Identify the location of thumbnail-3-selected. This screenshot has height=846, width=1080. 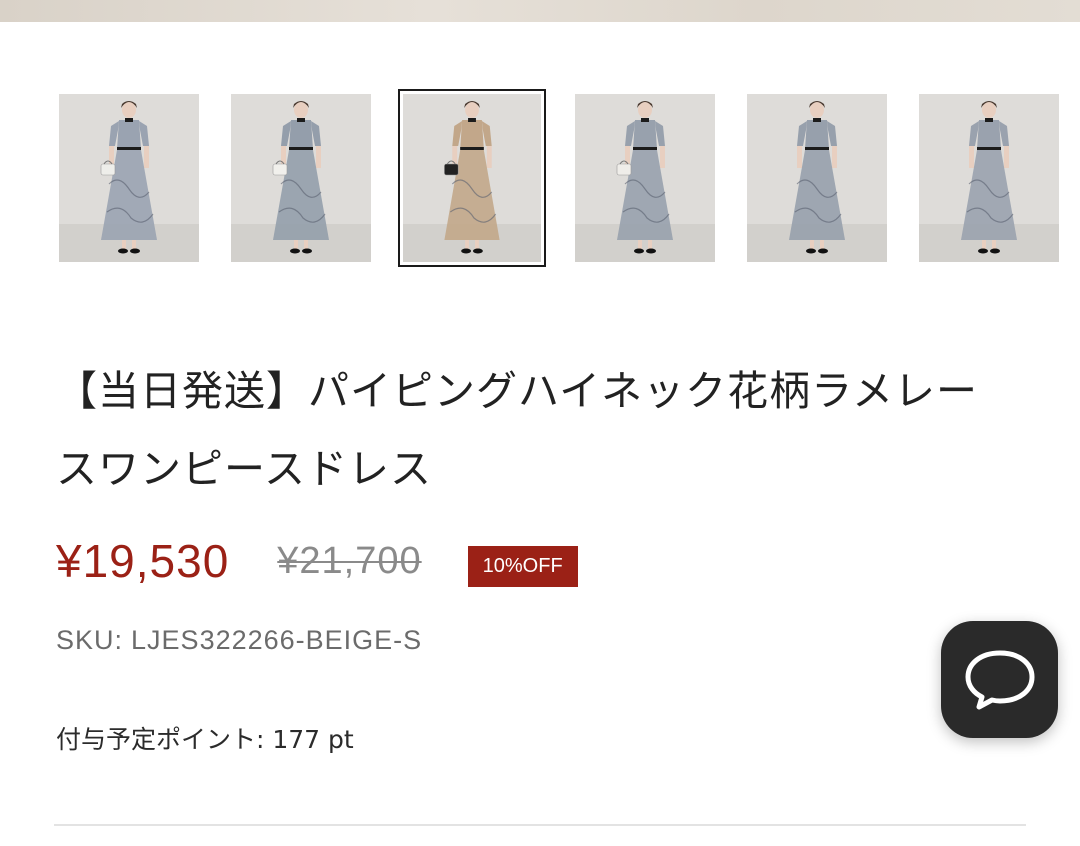
(472, 178).